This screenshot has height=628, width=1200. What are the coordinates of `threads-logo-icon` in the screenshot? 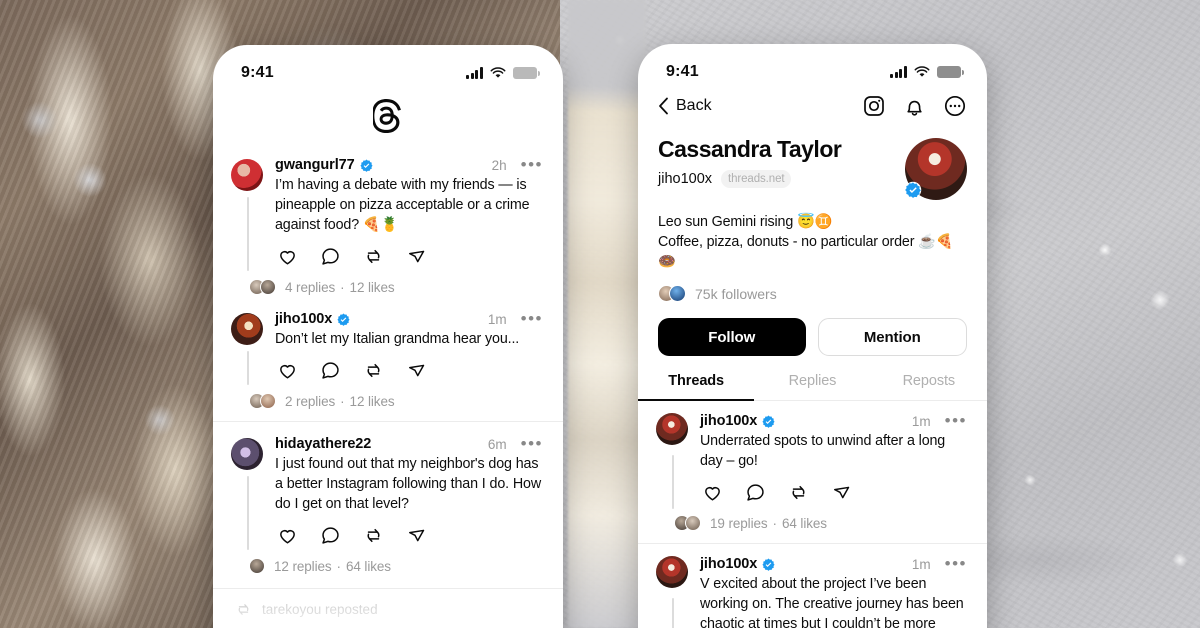 It's located at (387, 116).